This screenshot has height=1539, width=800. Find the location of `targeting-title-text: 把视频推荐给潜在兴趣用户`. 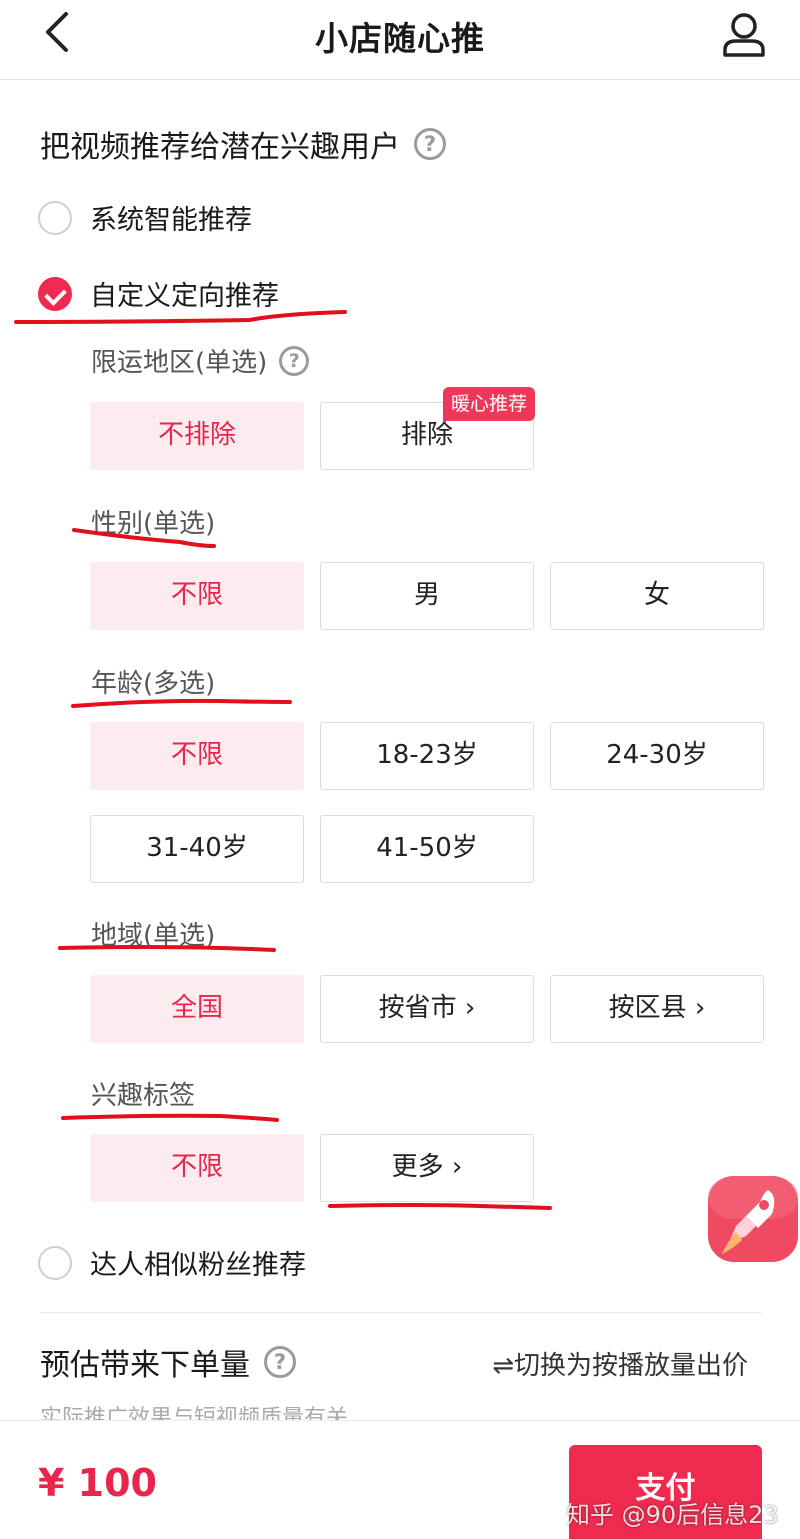

targeting-title-text: 把视频推荐给潜在兴趣用户 is located at coordinates (220, 147).